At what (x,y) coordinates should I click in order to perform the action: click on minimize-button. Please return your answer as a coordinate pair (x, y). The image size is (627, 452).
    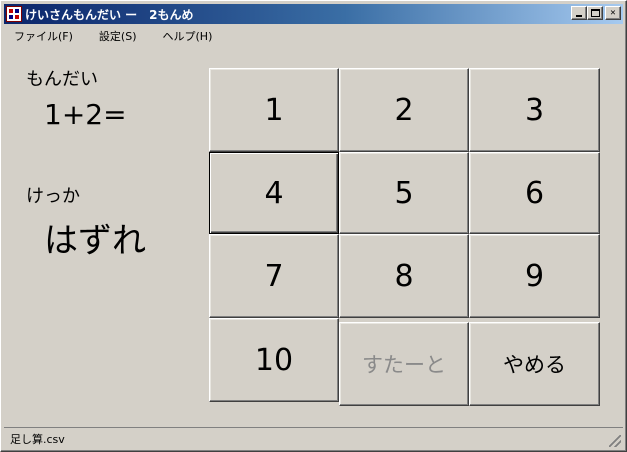
    Looking at the image, I should click on (579, 13).